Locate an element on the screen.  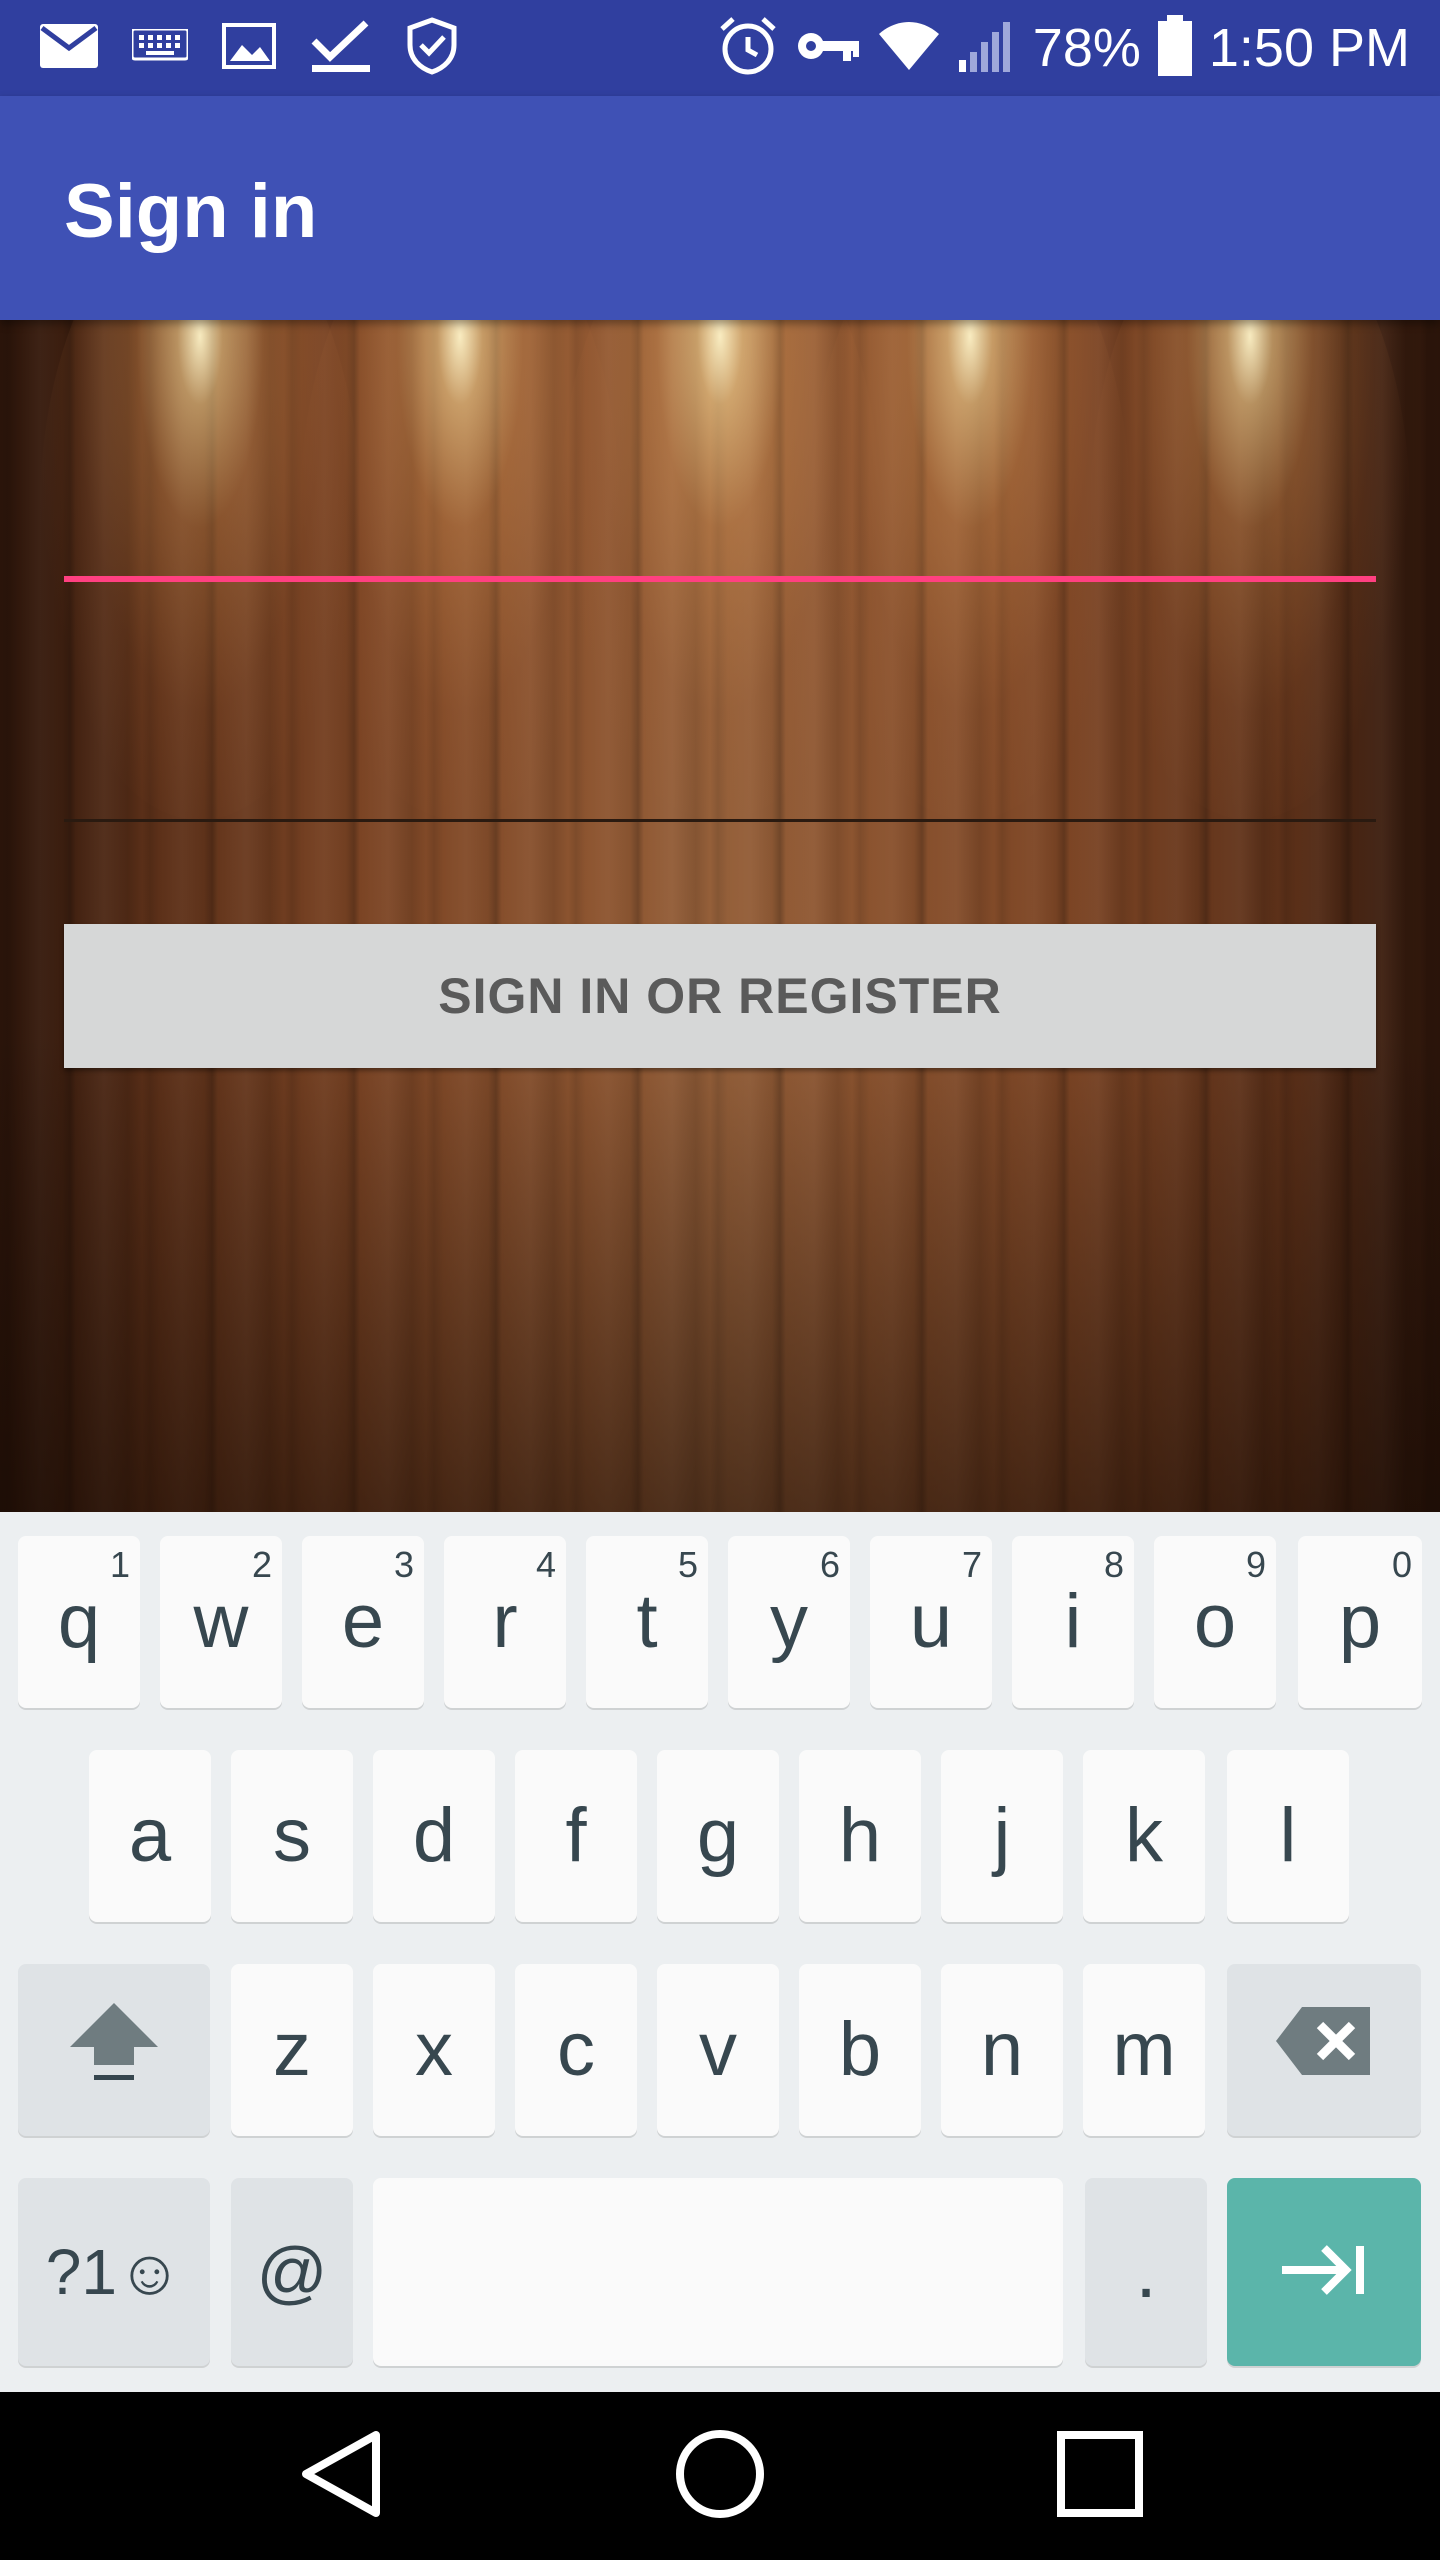
key-label: d is located at coordinates (434, 1835).